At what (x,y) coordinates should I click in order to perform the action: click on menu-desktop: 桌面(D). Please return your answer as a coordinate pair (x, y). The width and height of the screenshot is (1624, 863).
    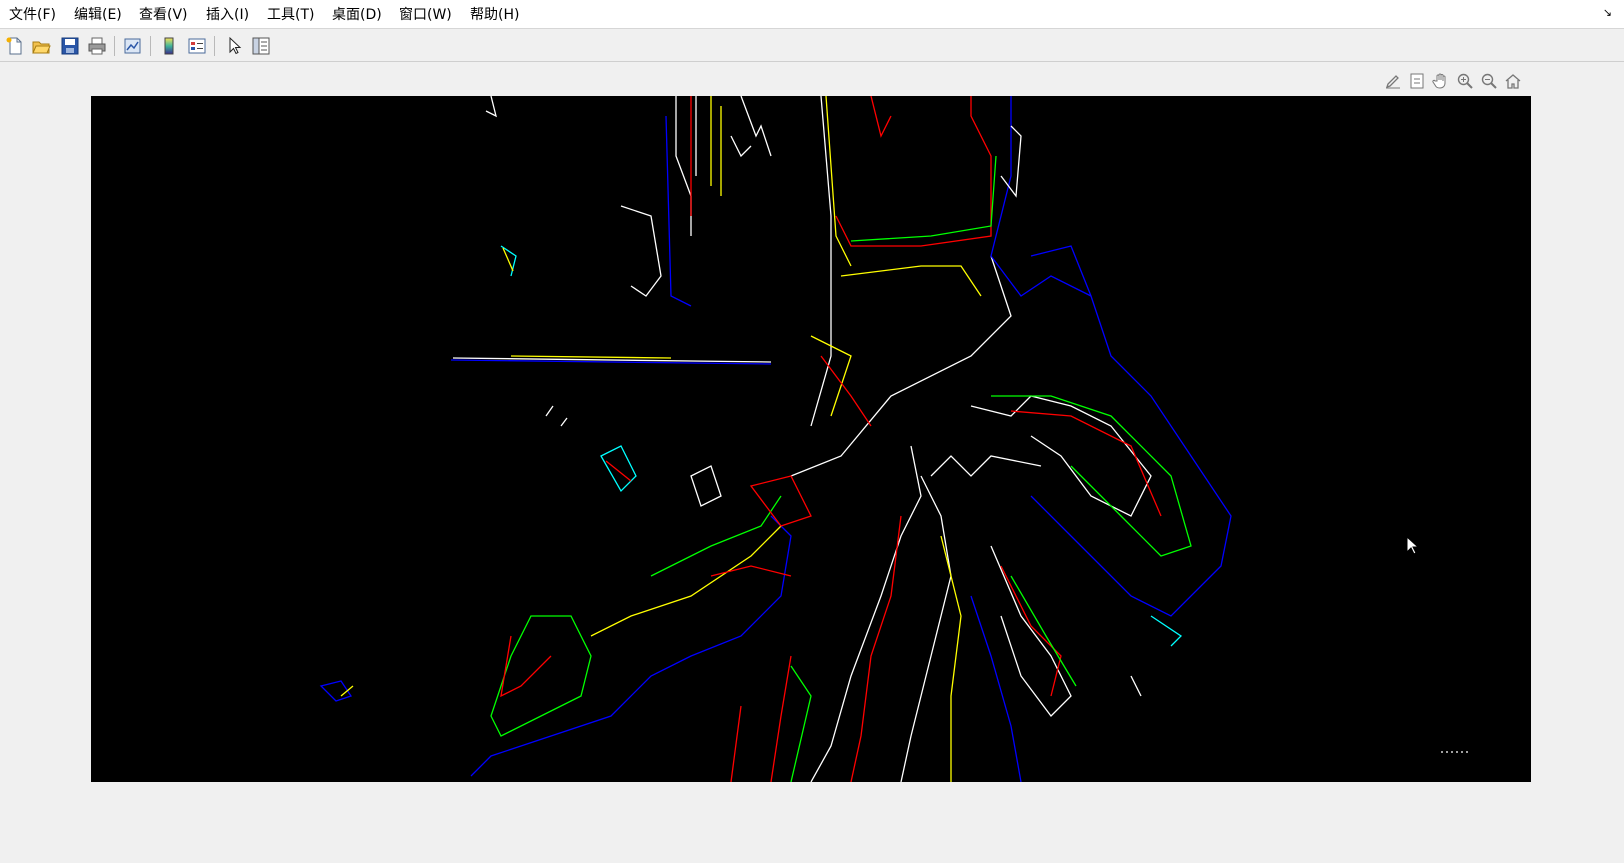
    Looking at the image, I should click on (357, 15).